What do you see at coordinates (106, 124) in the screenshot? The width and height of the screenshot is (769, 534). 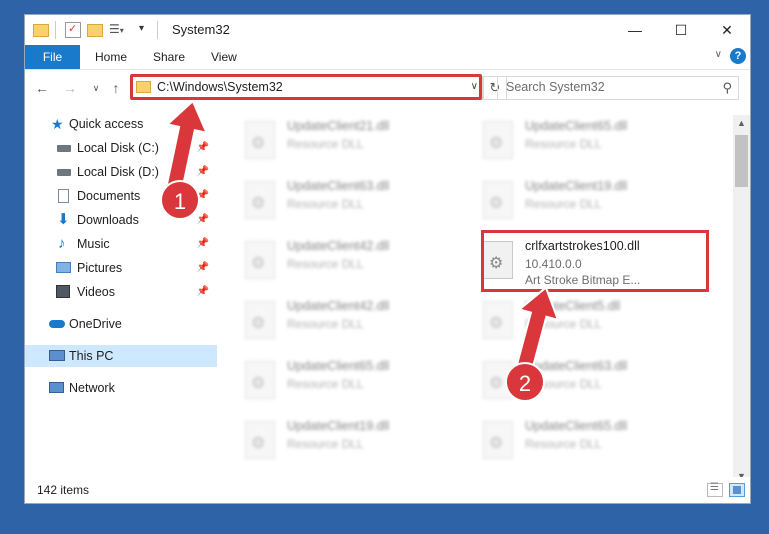 I see `sidebar-item-label: Quick access` at bounding box center [106, 124].